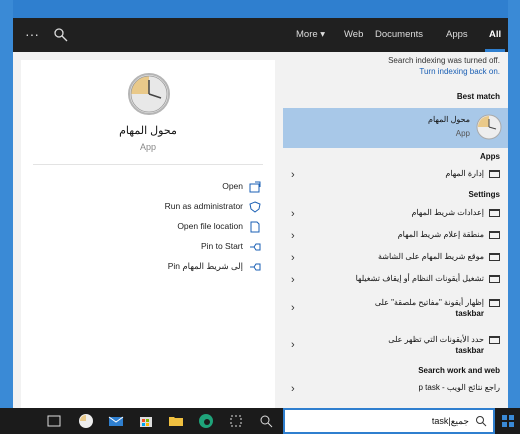 This screenshot has width=520, height=434. What do you see at coordinates (494, 174) in the screenshot?
I see `task-manager-icon` at bounding box center [494, 174].